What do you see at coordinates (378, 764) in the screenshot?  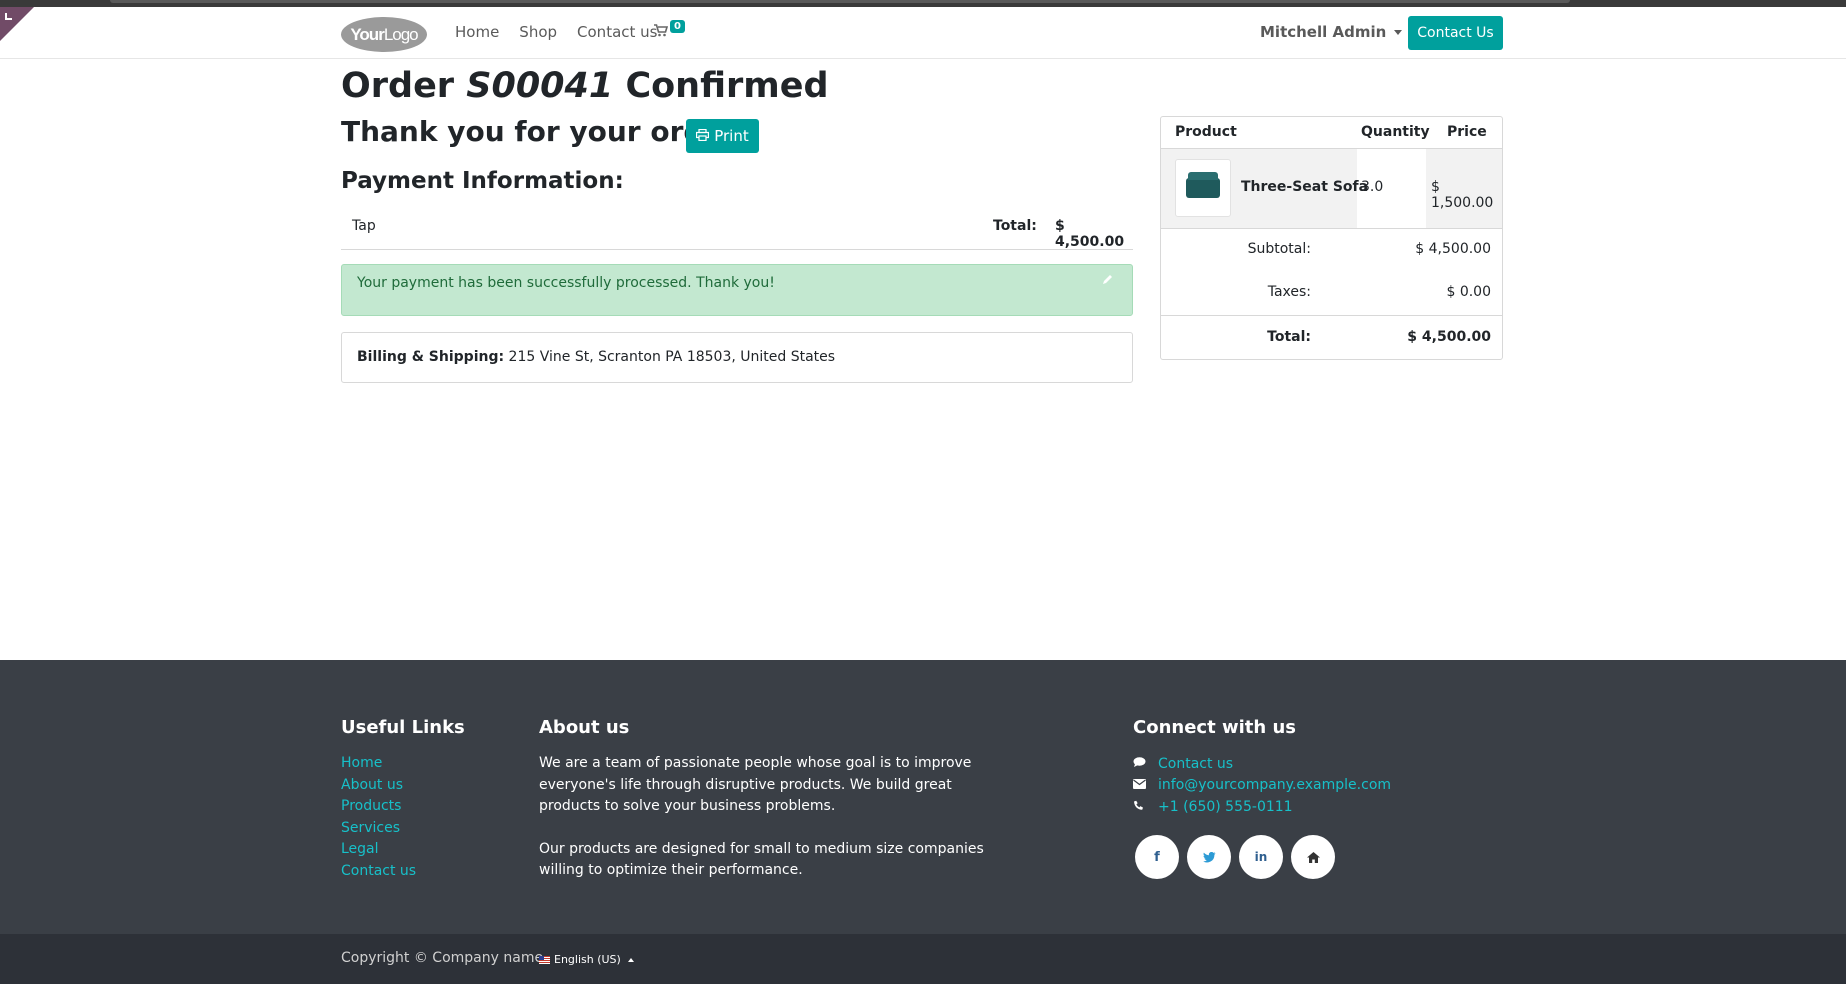 I see `footer-link-home: Home` at bounding box center [378, 764].